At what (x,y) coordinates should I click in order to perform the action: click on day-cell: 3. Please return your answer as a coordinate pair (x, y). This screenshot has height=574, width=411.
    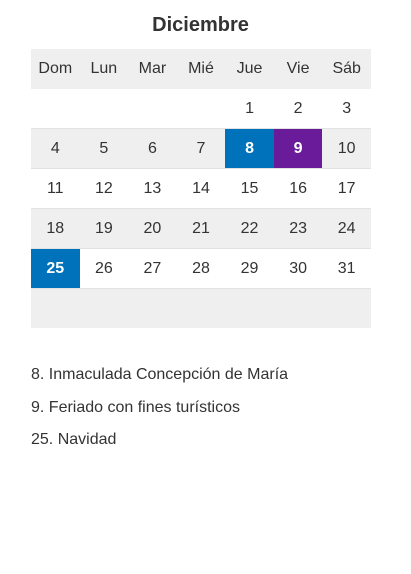
    Looking at the image, I should click on (346, 109).